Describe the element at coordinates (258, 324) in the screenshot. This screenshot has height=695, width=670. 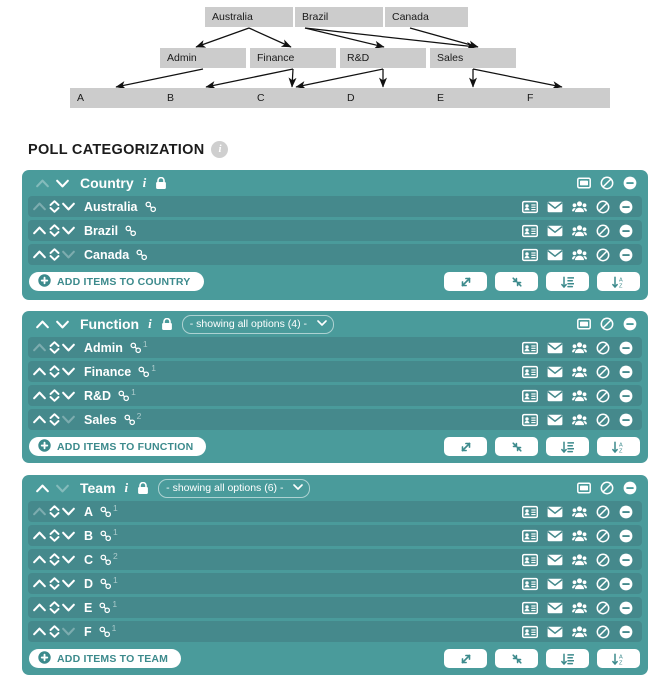
I see `options-dropdown-function: - showing all options (4) -` at that location.